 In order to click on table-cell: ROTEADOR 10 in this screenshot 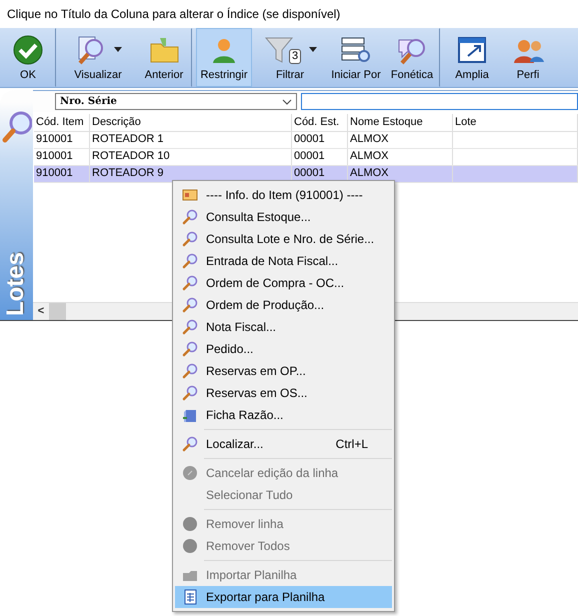, I will do `click(131, 156)`.